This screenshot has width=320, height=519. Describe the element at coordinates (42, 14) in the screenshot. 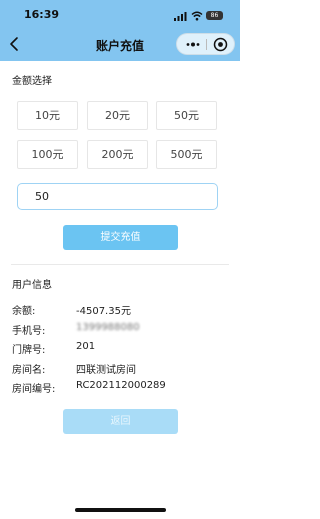

I see `status-time: 16:39` at that location.